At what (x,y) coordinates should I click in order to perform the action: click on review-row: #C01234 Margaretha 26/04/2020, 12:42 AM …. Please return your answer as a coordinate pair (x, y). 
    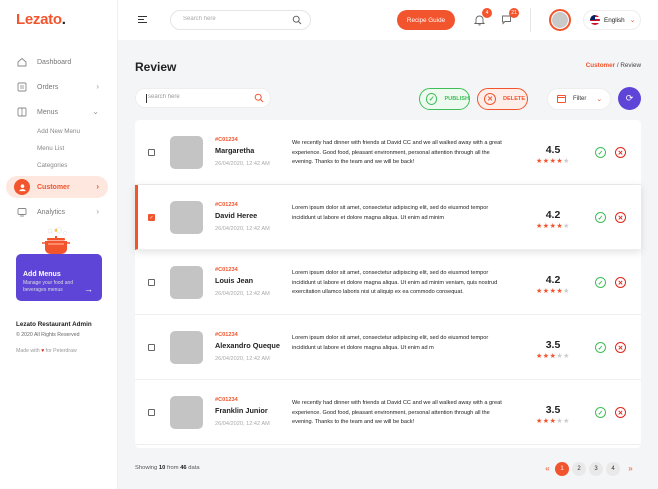
    Looking at the image, I should click on (388, 152).